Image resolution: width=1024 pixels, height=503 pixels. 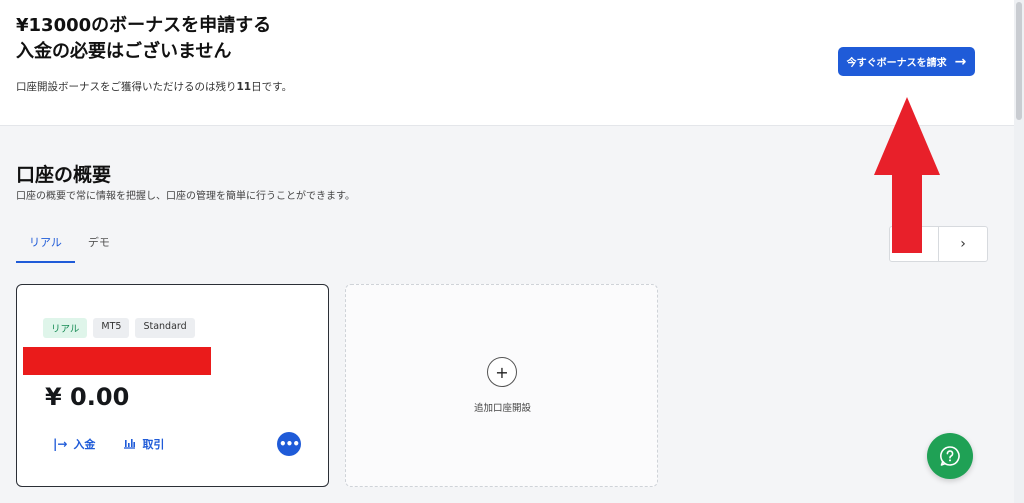 I want to click on account-type-tabs: リアル デモ, so click(x=69, y=244).